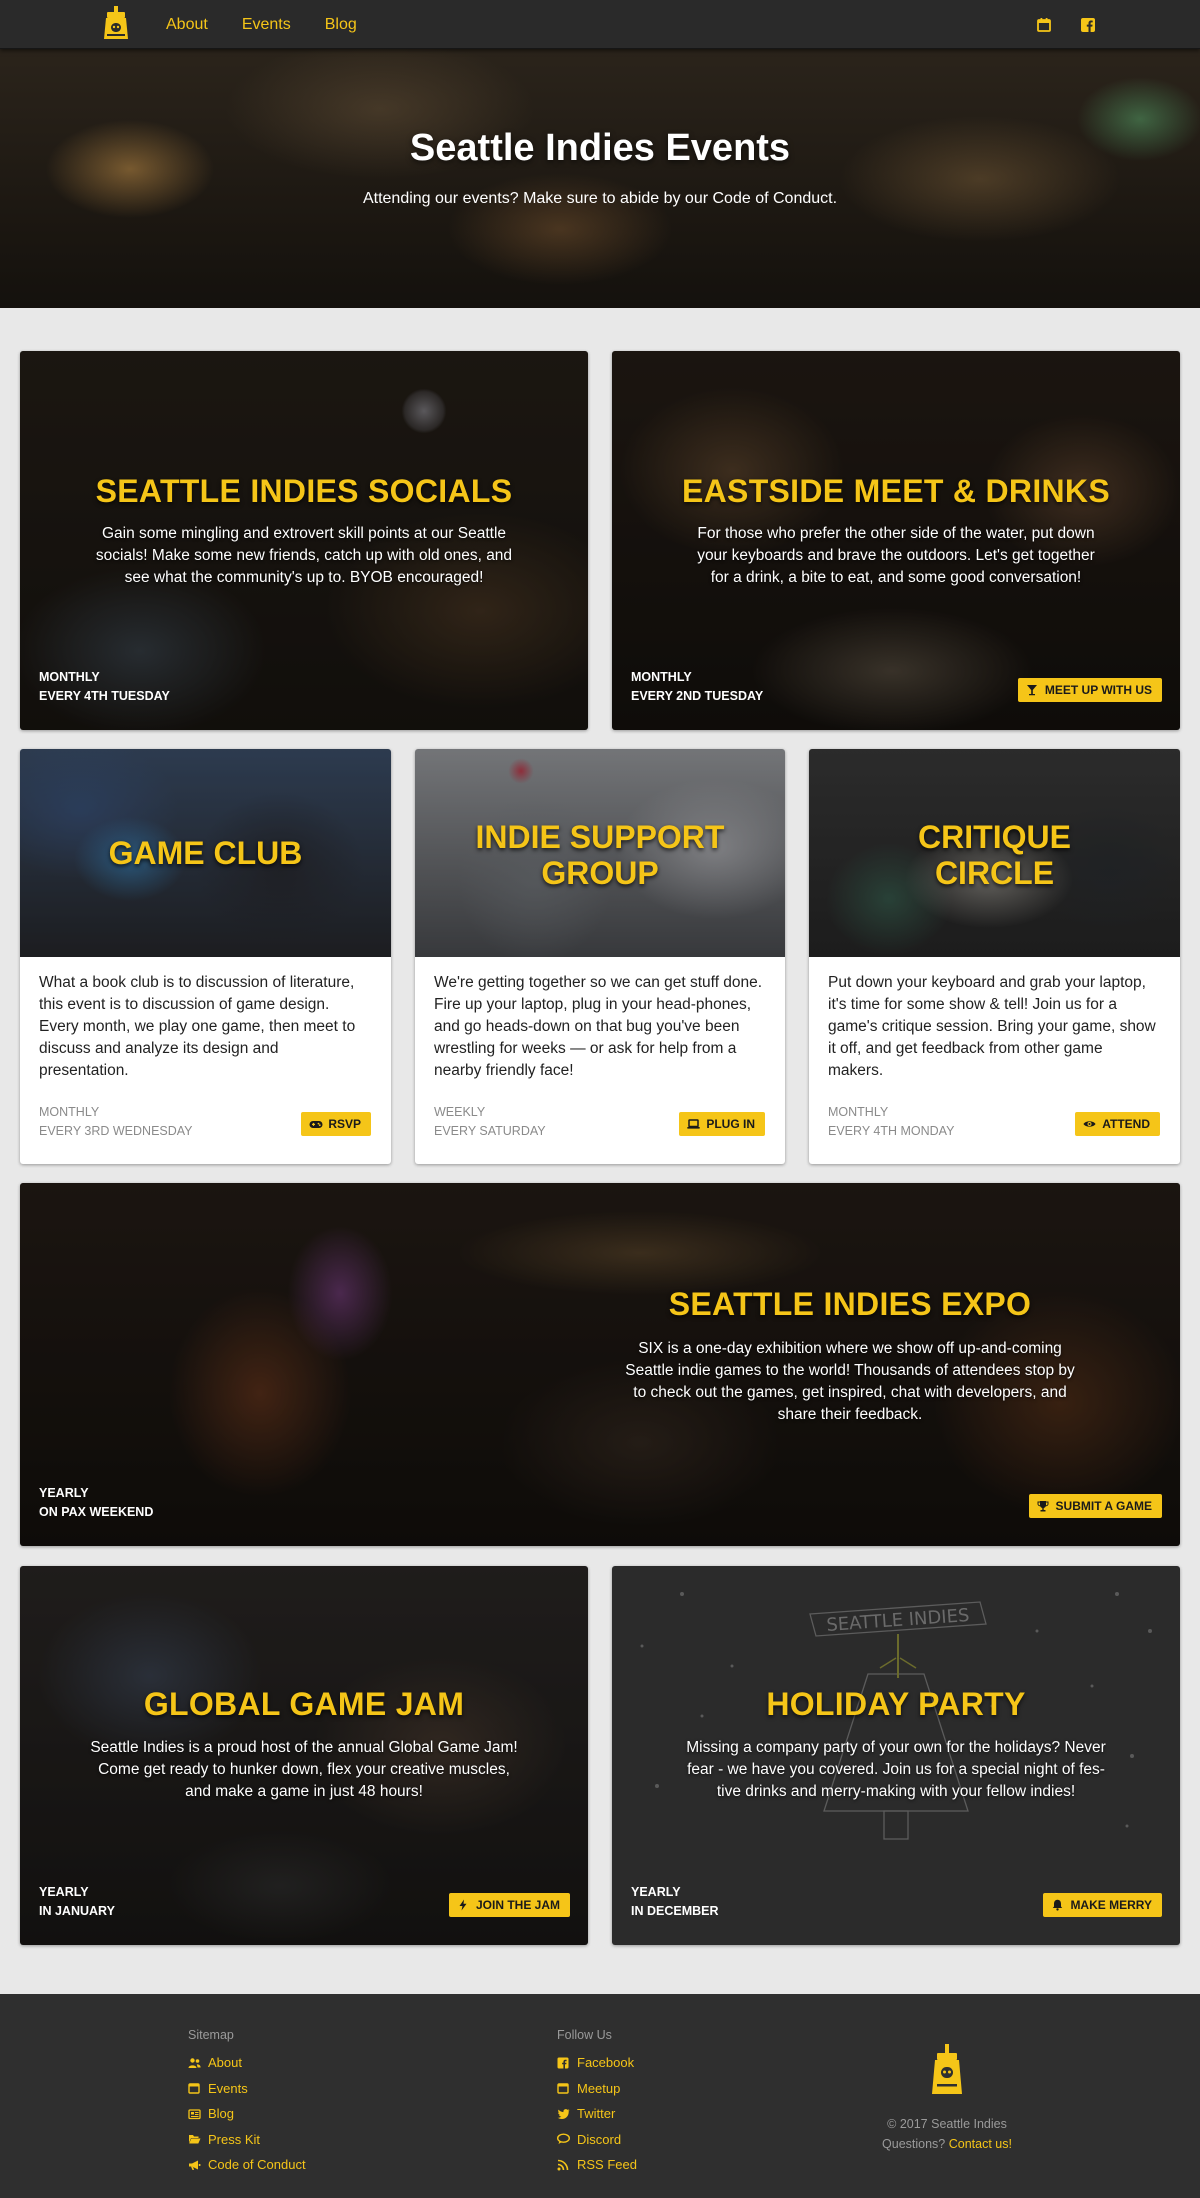  Describe the element at coordinates (228, 2088) in the screenshot. I see `footer-link-events-label: Events` at that location.